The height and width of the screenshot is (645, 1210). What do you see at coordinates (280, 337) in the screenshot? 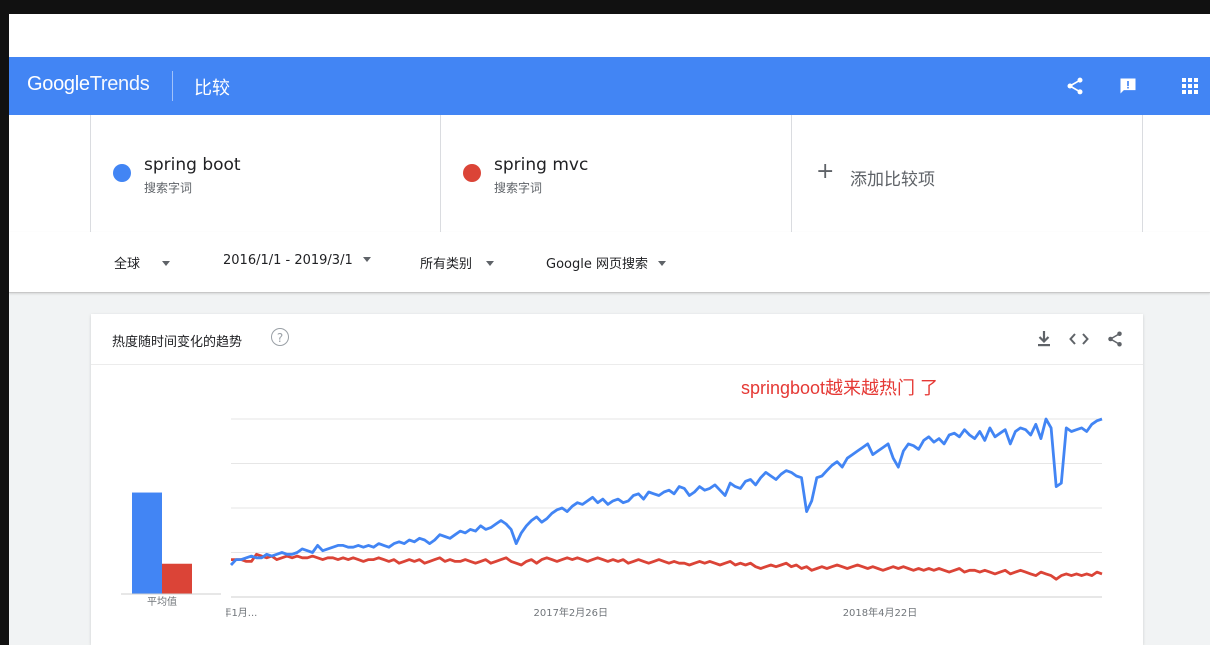
I see `help-icon: ?` at bounding box center [280, 337].